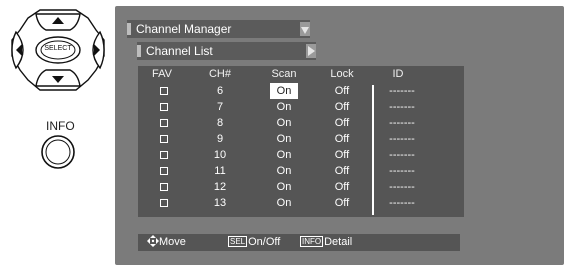 Image resolution: width=572 pixels, height=275 pixels. I want to click on channel-number: 13, so click(220, 203).